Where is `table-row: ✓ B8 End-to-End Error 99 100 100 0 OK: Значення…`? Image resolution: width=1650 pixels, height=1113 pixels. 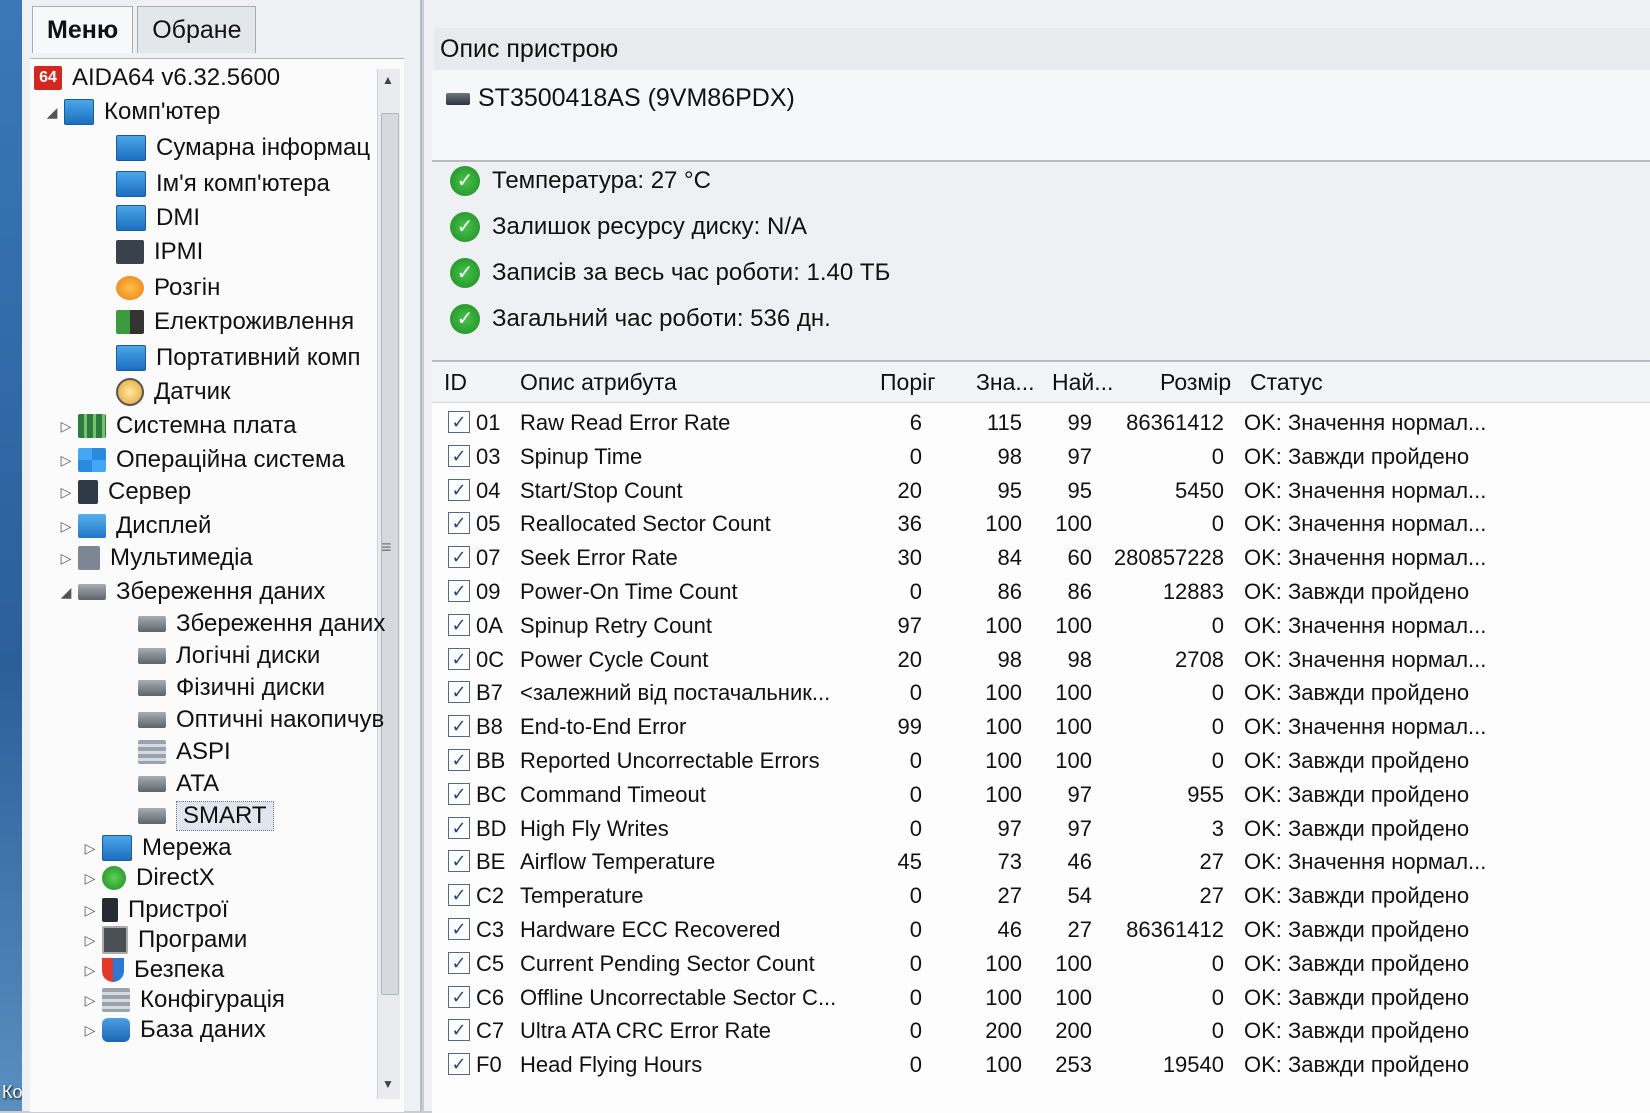
table-row: ✓ B8 End-to-End Error 99 100 100 0 OK: Значення… is located at coordinates (1041, 726).